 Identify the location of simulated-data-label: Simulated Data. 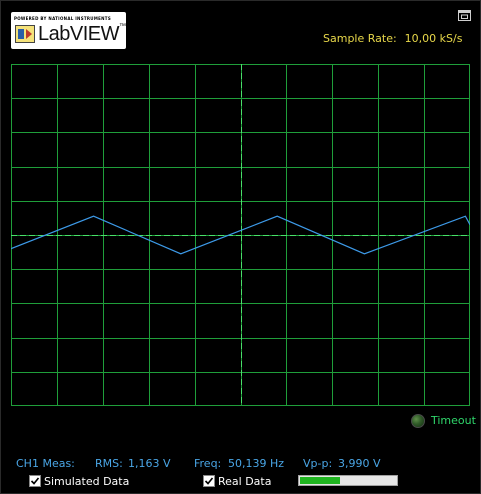
(87, 481).